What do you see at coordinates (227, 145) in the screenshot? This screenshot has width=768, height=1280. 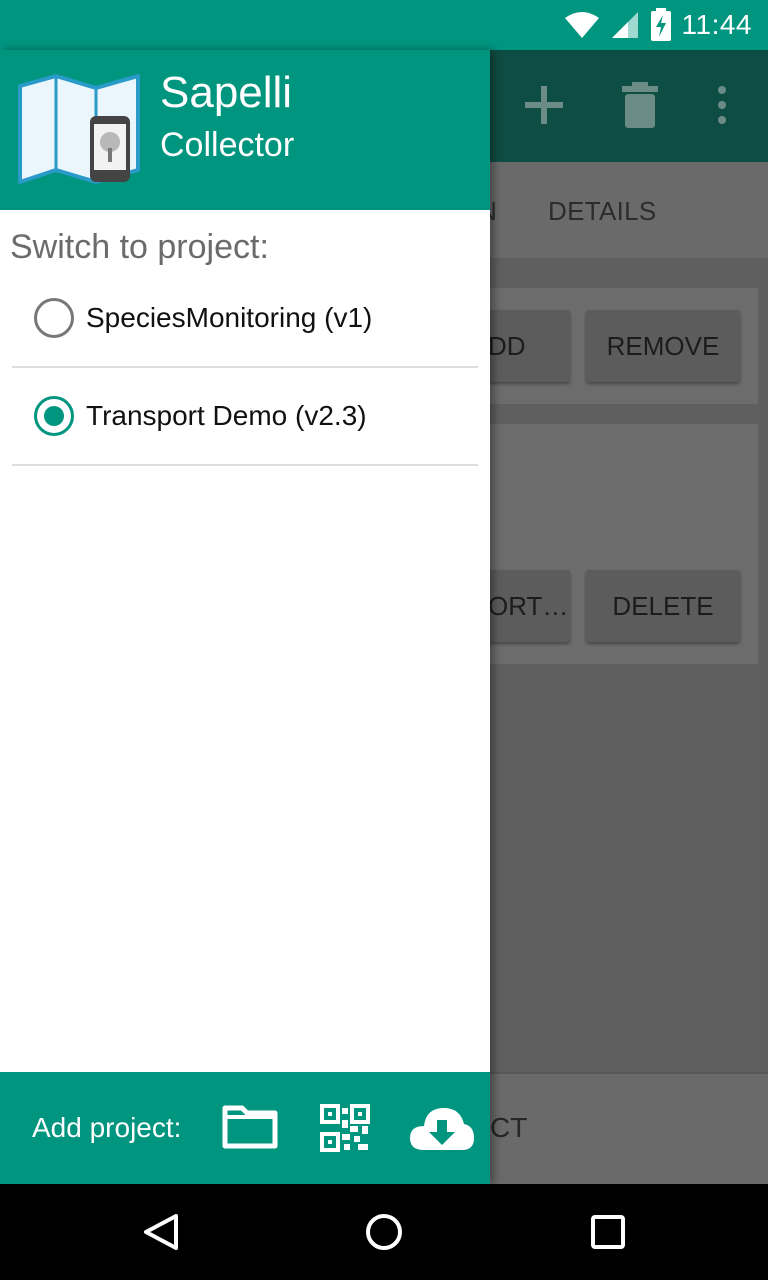 I see `app-subtitle: Collector` at bounding box center [227, 145].